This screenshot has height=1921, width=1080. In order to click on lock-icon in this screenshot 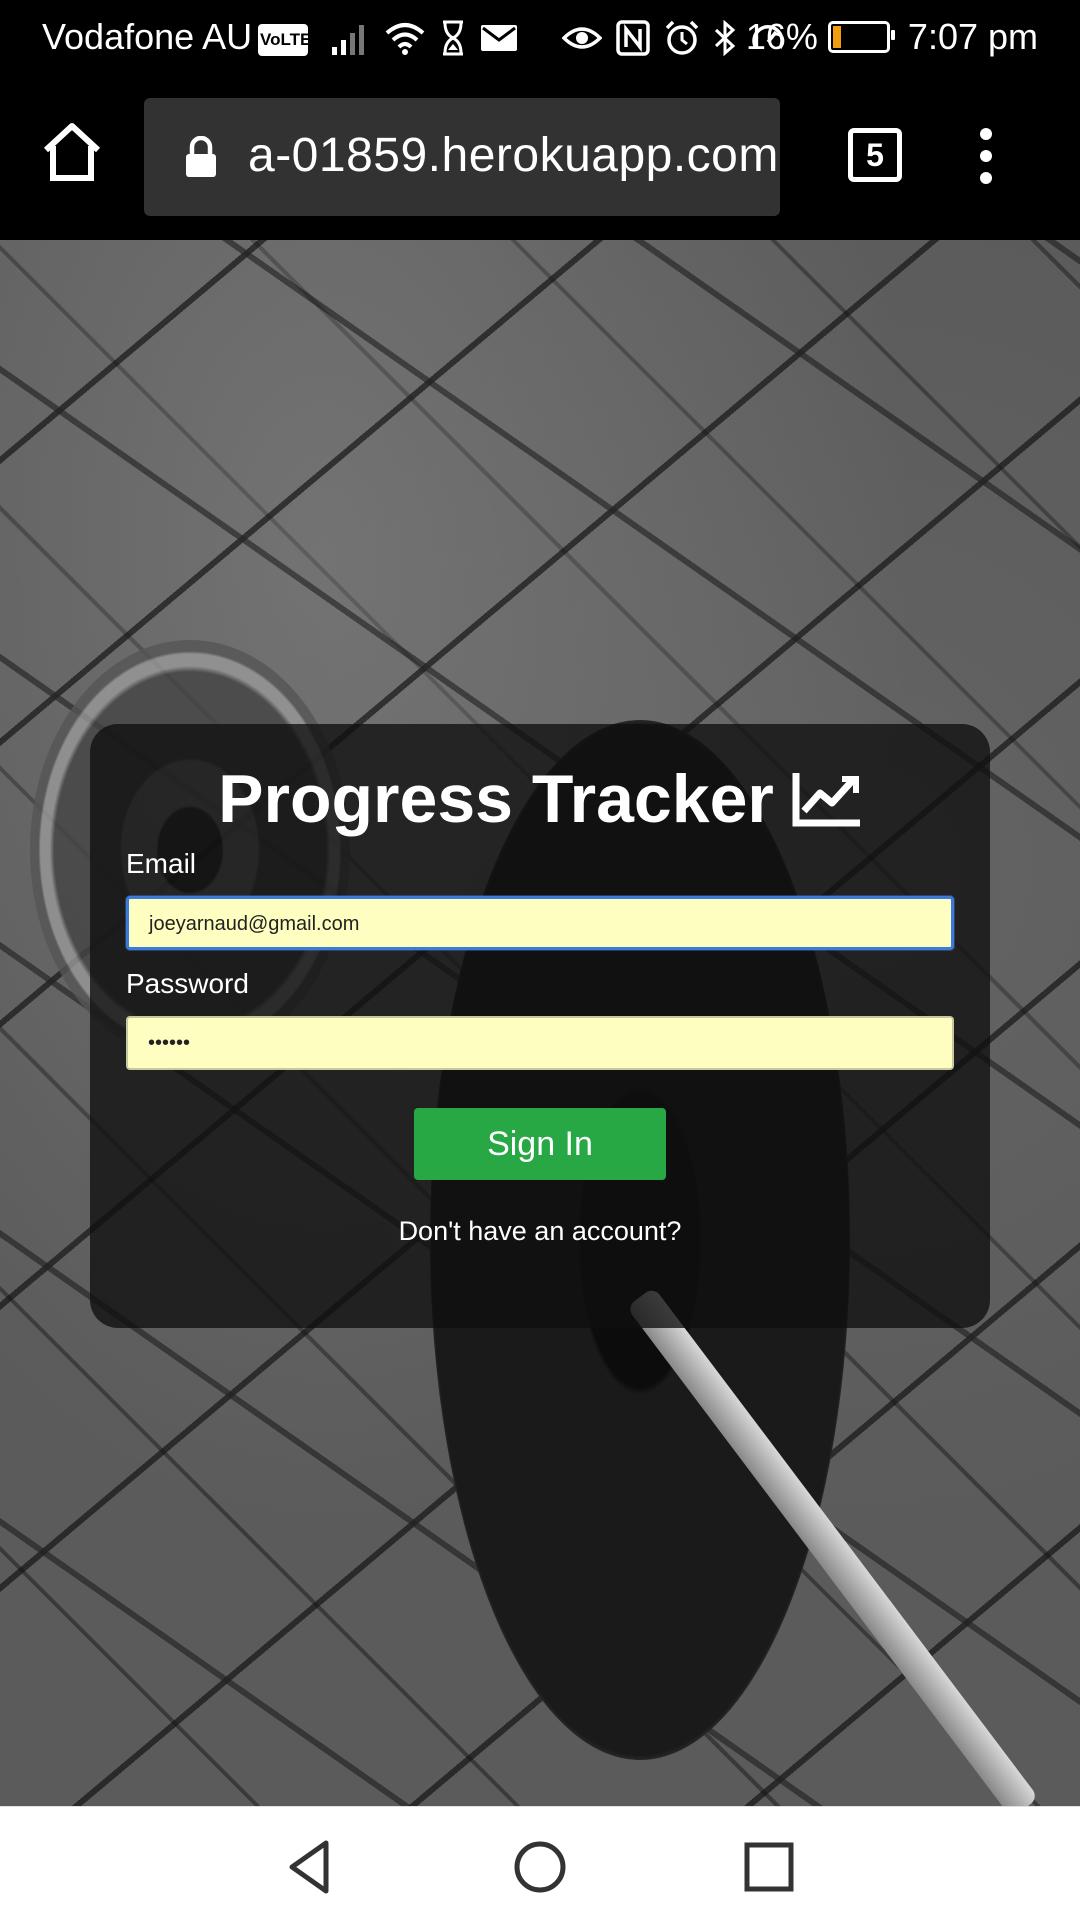, I will do `click(201, 156)`.